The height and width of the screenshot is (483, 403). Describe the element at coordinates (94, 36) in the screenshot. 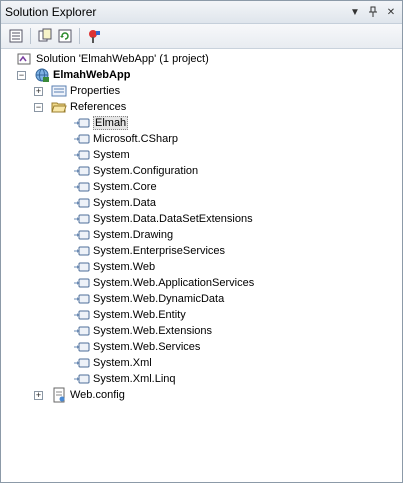

I see `class-view-icon` at that location.